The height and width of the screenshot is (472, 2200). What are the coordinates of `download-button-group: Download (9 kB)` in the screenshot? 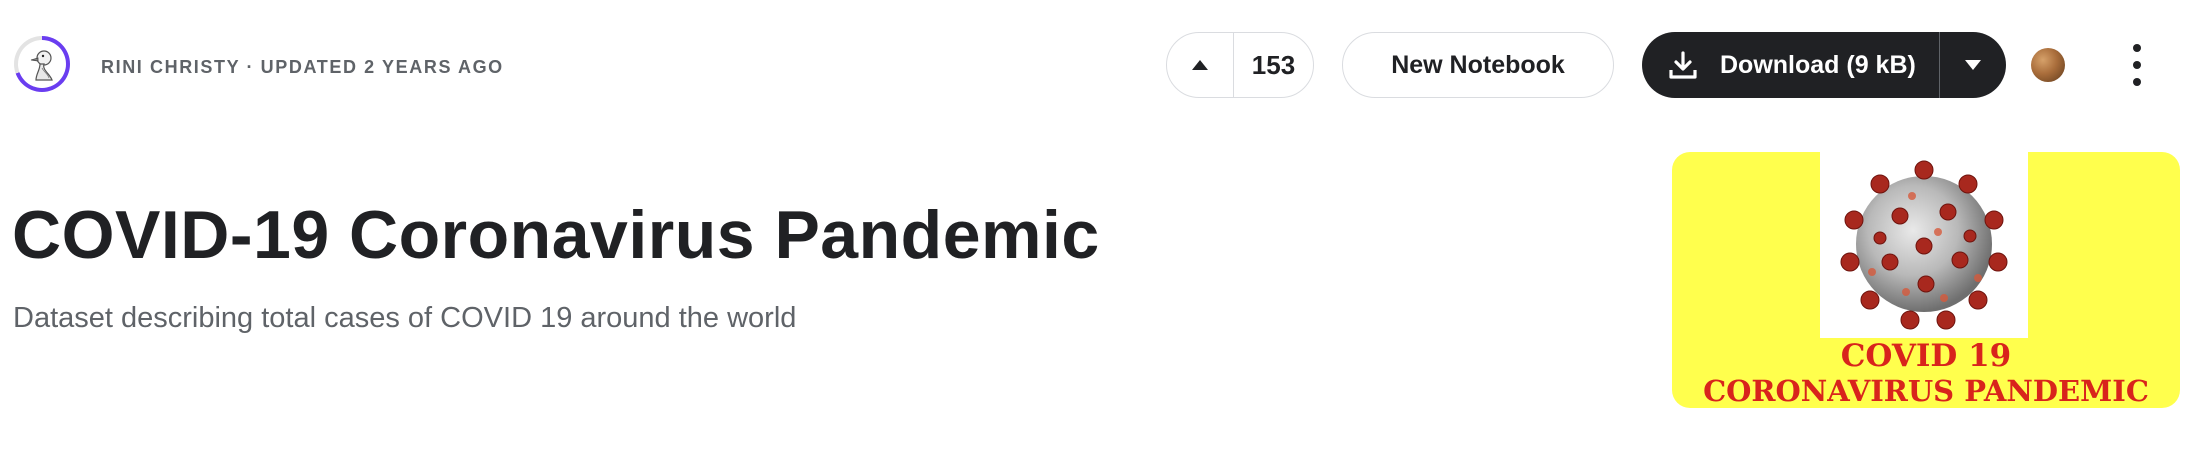 It's located at (1824, 65).